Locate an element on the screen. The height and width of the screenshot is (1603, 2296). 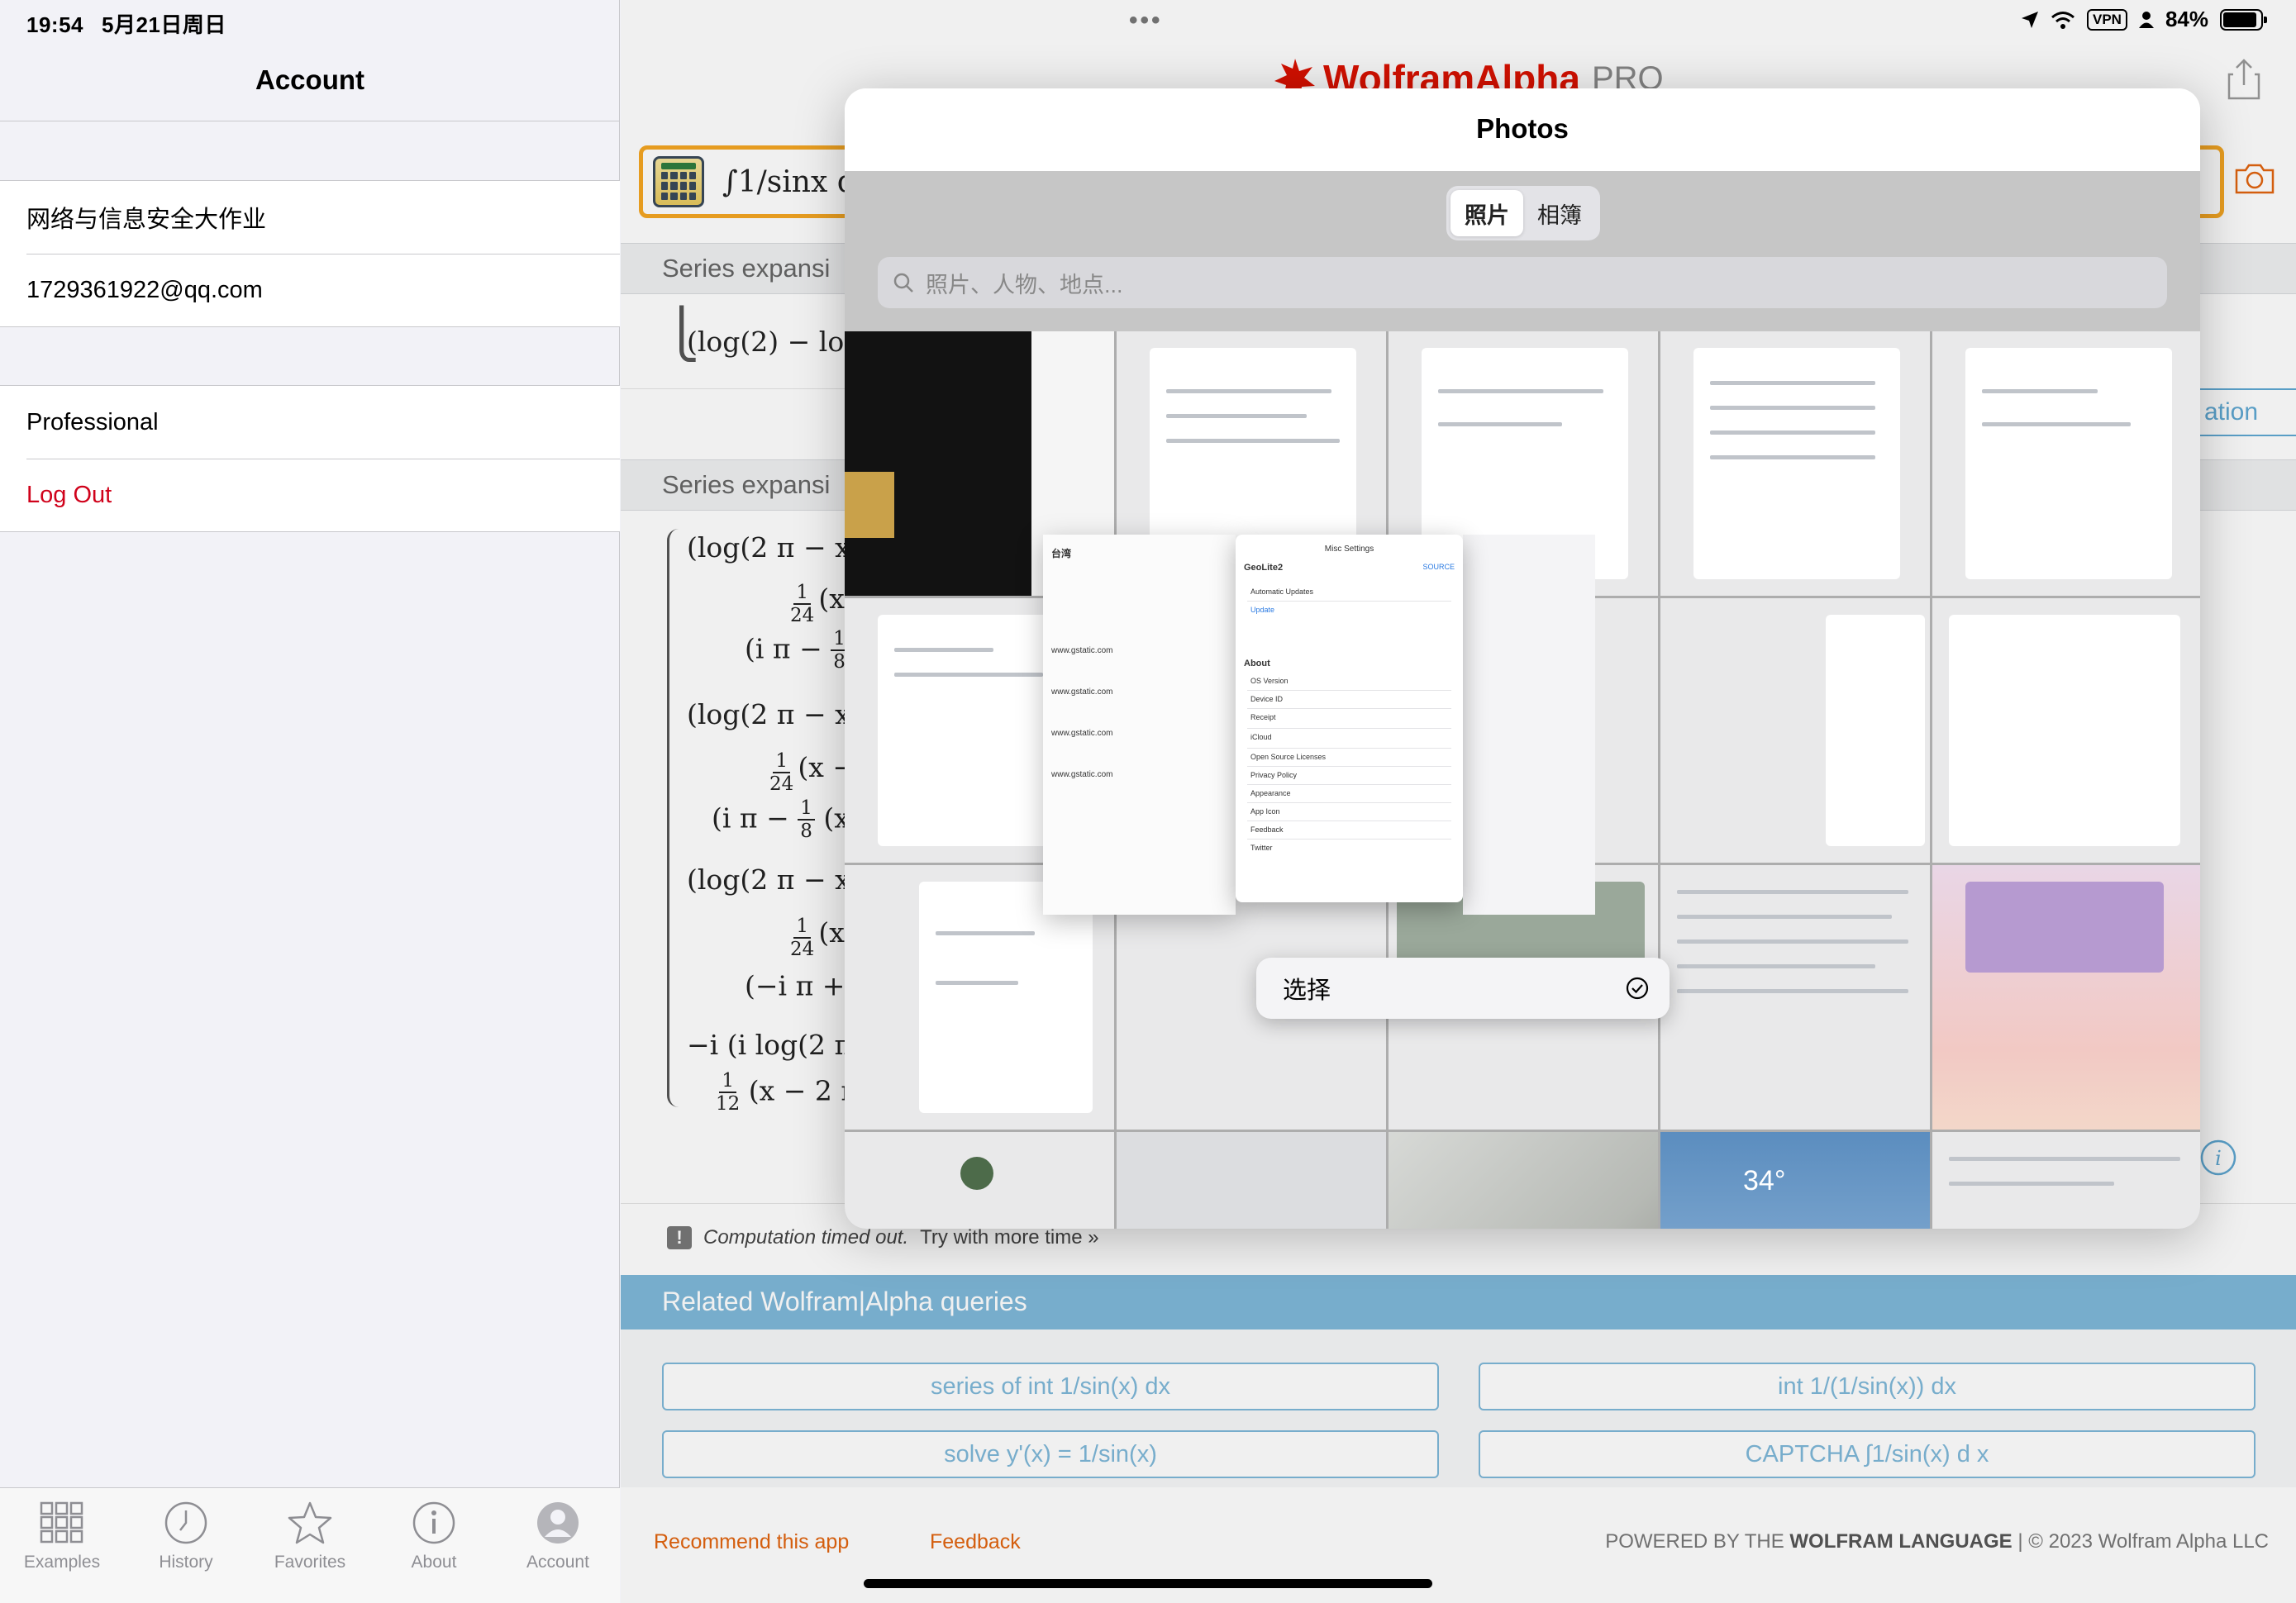
tab-history: History is located at coordinates (186, 1545).